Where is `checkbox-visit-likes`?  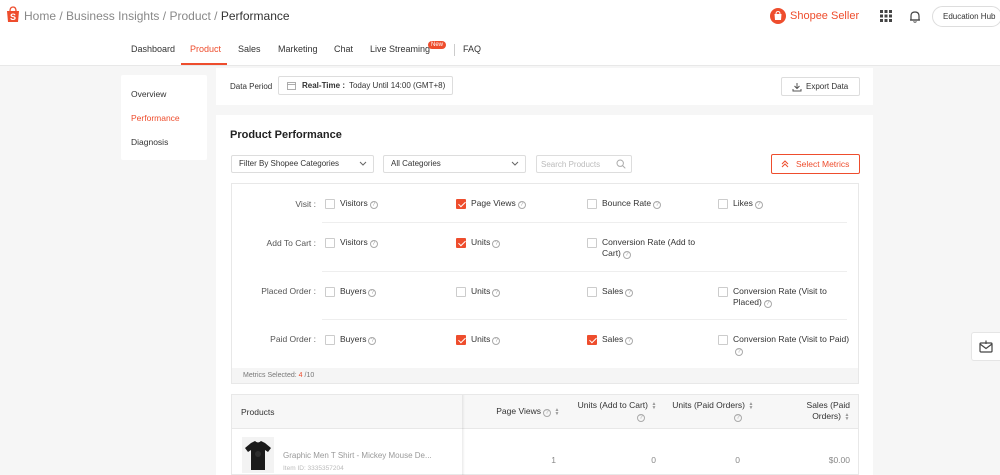
checkbox-visit-likes is located at coordinates (723, 204).